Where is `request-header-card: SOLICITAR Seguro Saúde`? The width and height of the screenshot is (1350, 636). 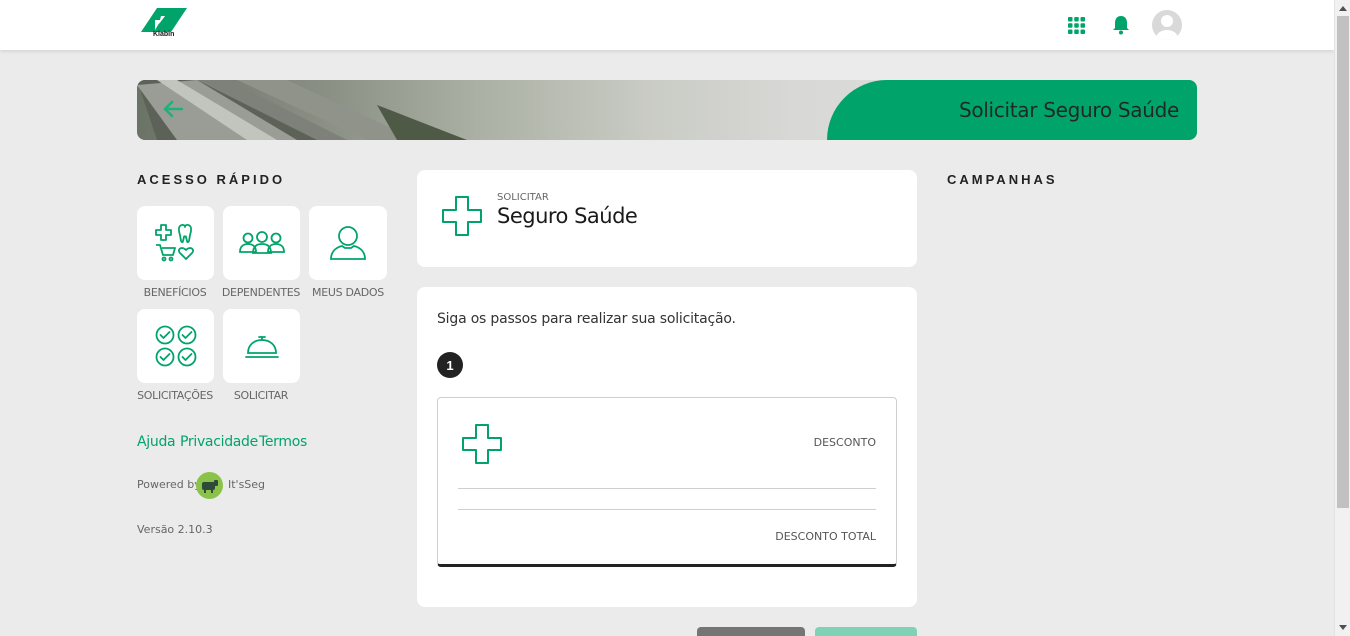 request-header-card: SOLICITAR Seguro Saúde is located at coordinates (667, 218).